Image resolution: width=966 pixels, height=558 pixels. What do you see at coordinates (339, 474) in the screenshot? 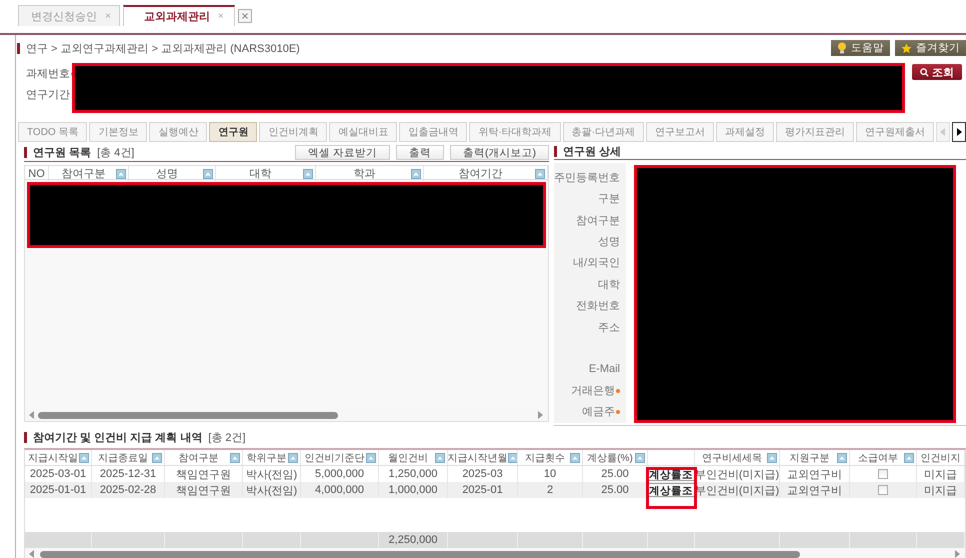
I see `table-cell: 5,000,000` at bounding box center [339, 474].